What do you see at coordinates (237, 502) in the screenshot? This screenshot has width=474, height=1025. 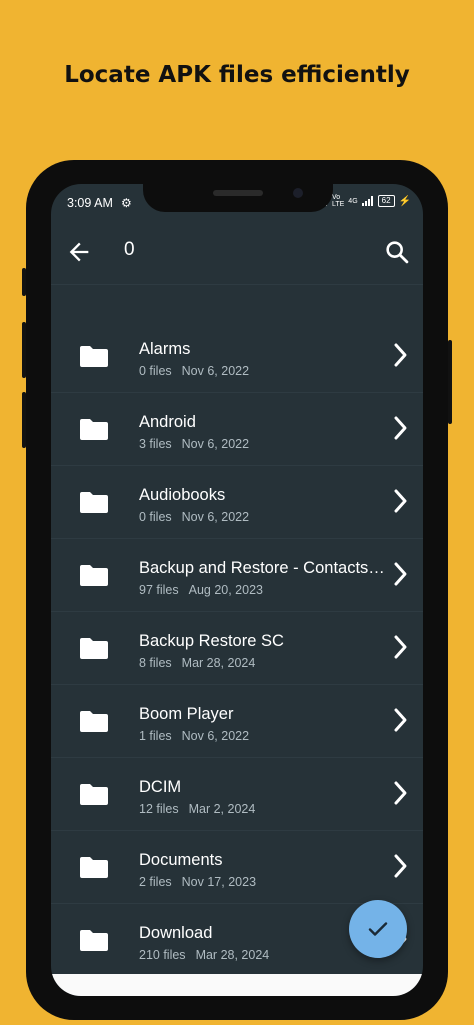 I see `folder-row: Audiobooks 0 files Nov 6, 2022` at bounding box center [237, 502].